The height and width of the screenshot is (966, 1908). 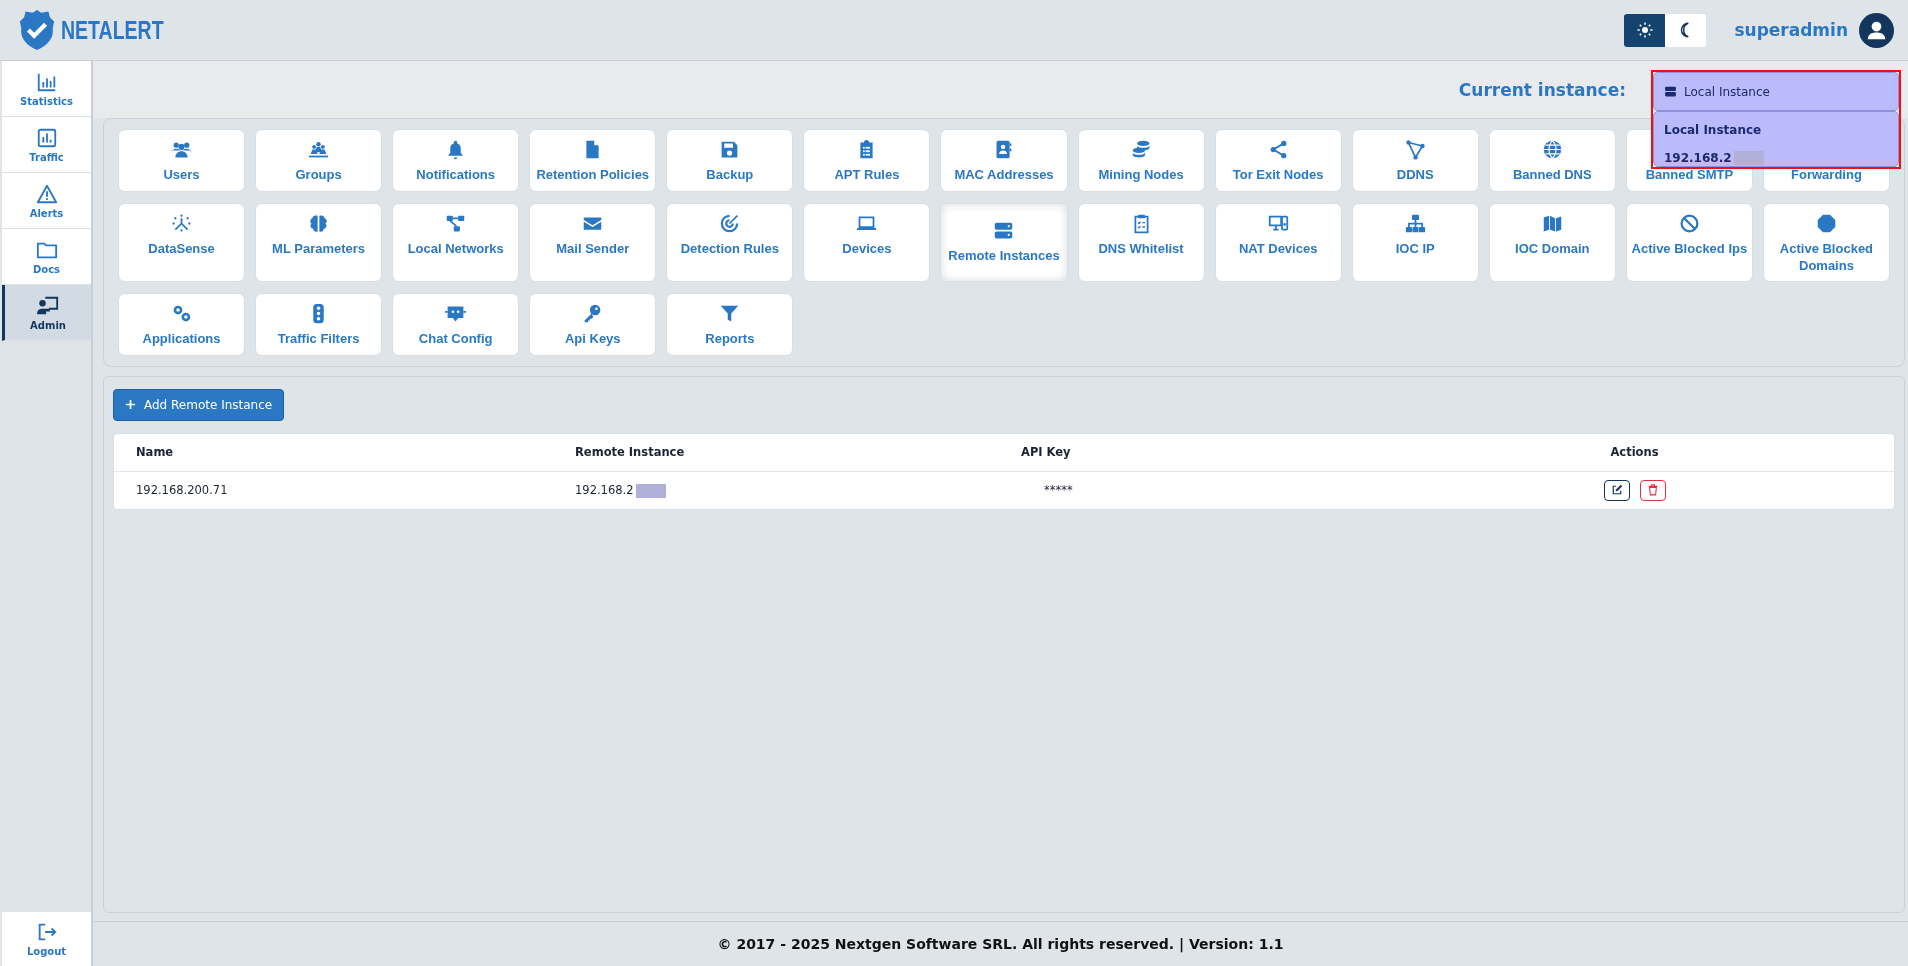 What do you see at coordinates (155, 452) in the screenshot?
I see `column-header: Name` at bounding box center [155, 452].